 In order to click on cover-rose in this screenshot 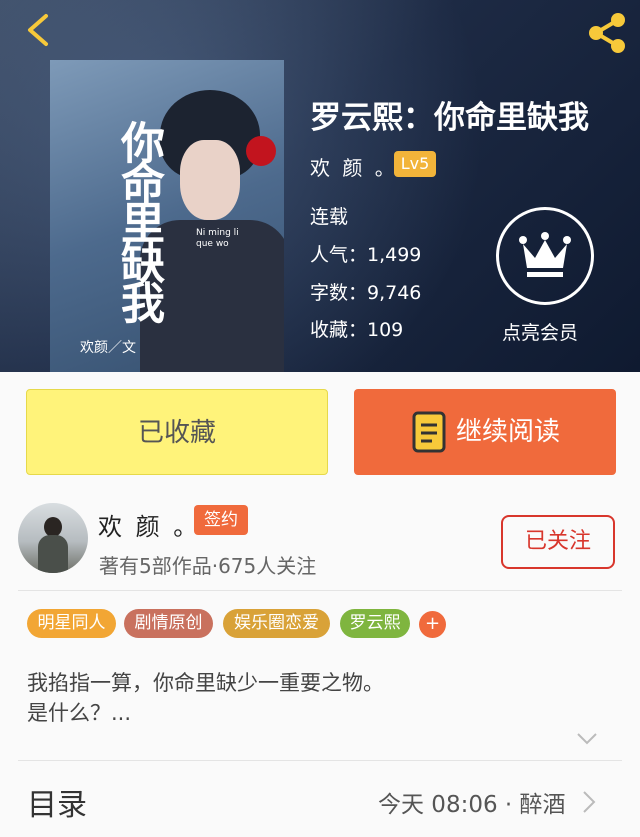, I will do `click(261, 151)`.